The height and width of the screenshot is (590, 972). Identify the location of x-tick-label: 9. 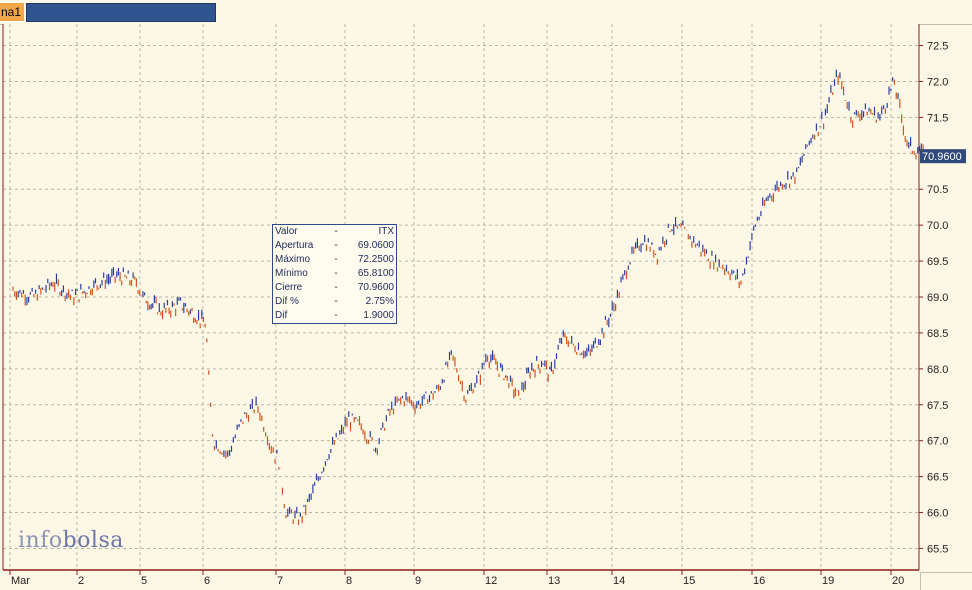
(418, 581).